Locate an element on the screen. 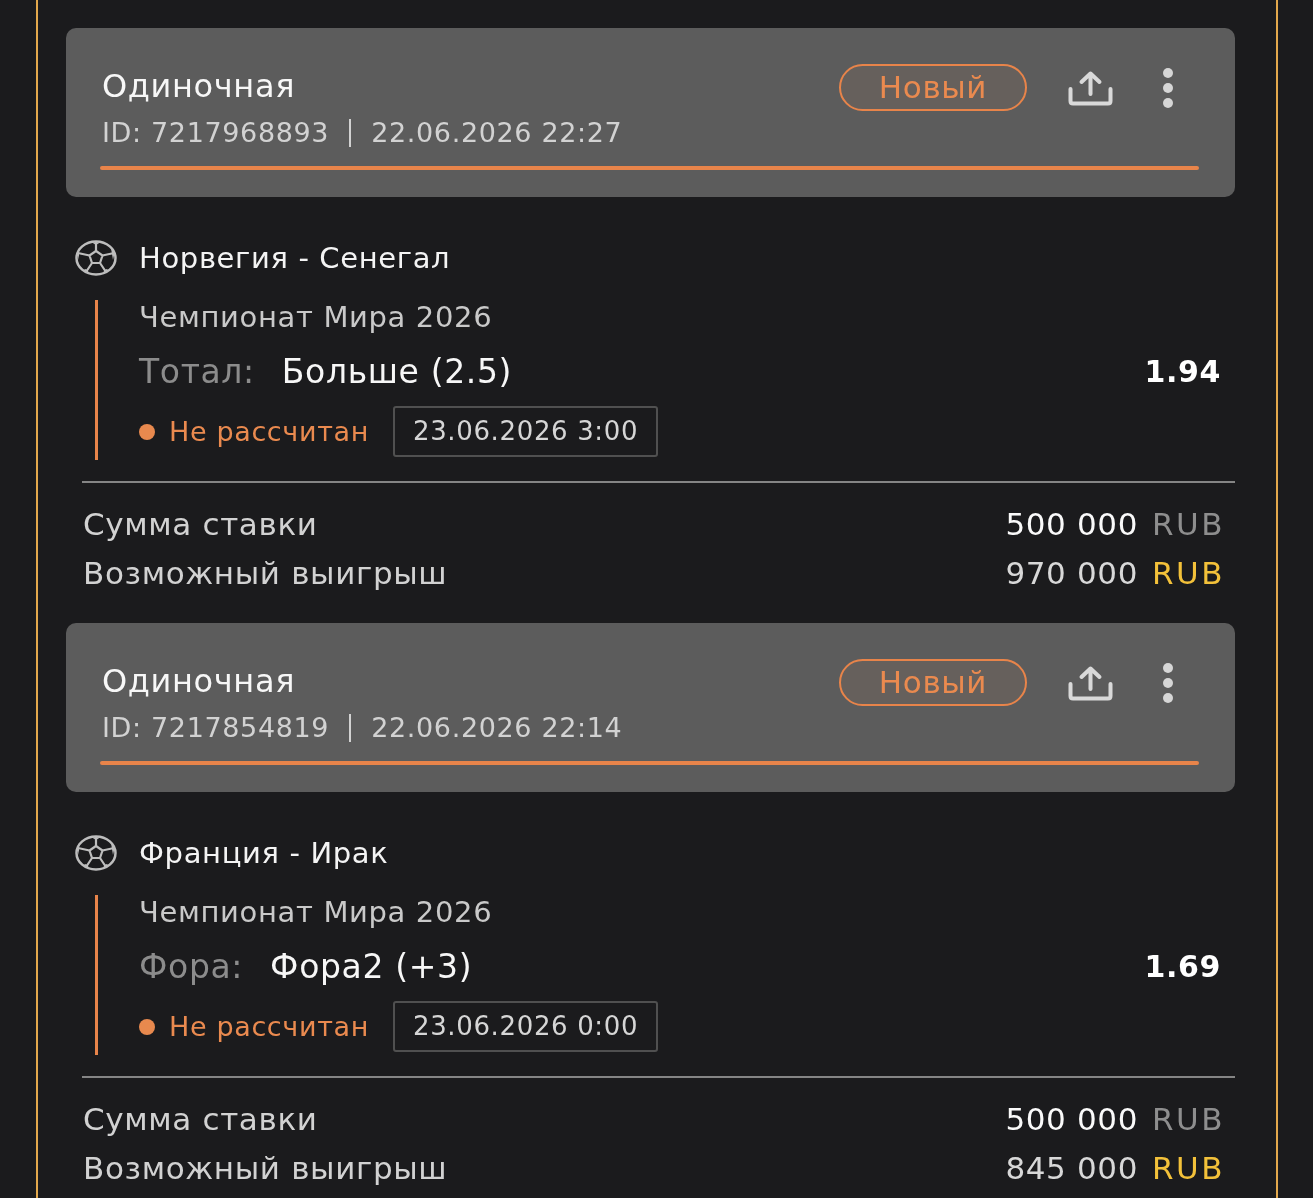 The image size is (1313, 1198). market-label: Фора: is located at coordinates (191, 967).